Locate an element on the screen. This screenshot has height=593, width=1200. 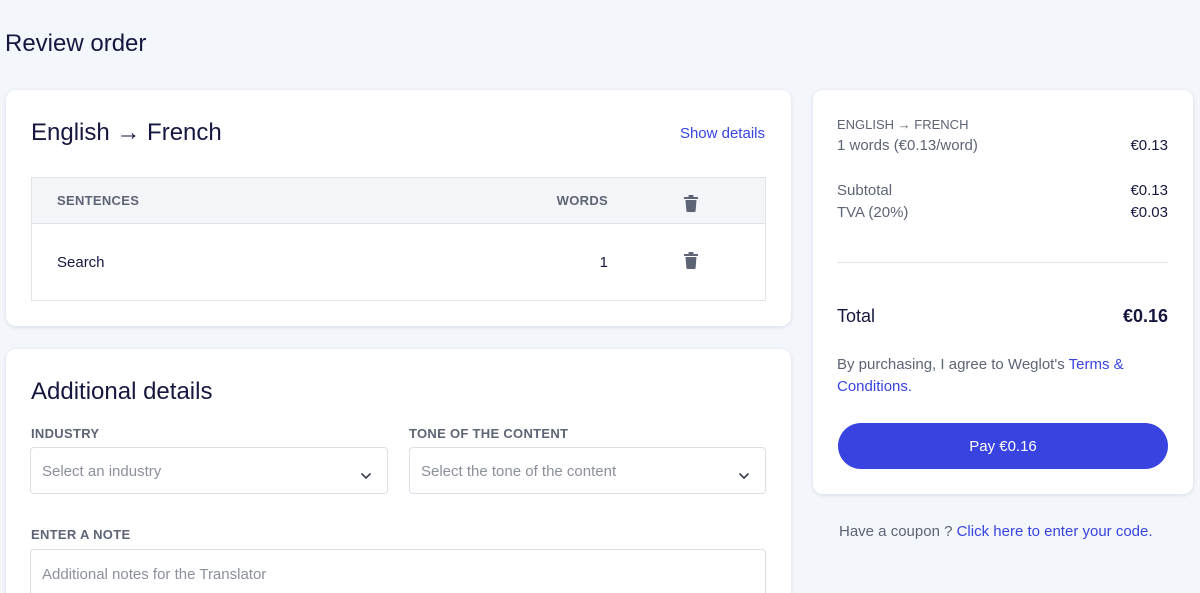
industry-label: INDUSTRY is located at coordinates (65, 433).